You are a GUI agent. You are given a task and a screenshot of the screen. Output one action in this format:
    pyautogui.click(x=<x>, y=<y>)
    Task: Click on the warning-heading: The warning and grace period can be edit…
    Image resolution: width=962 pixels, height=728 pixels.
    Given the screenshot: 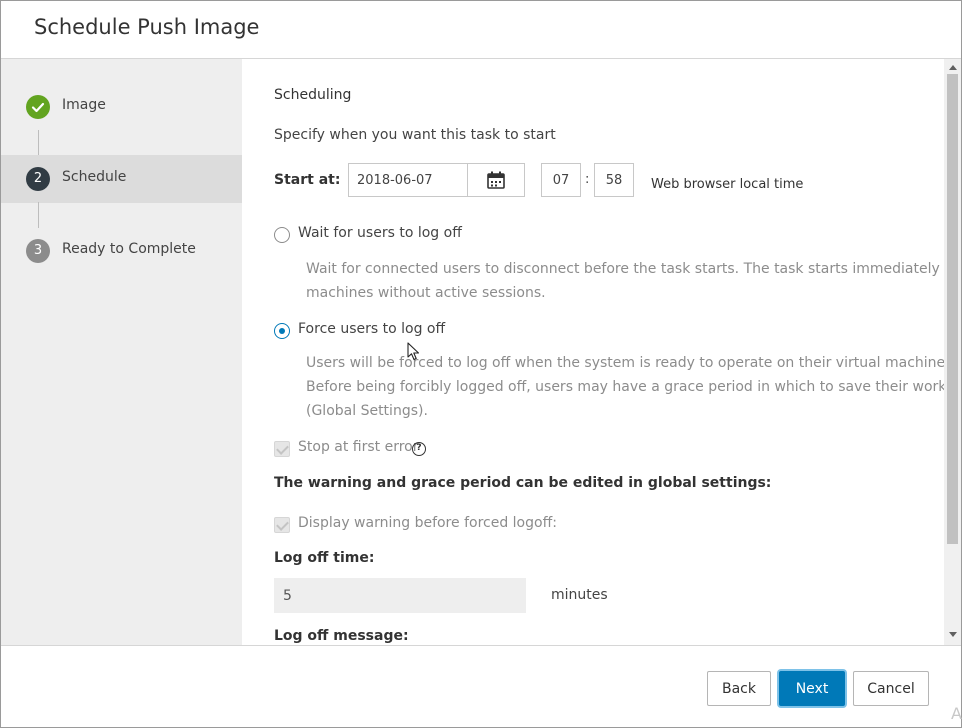 What is the action you would take?
    pyautogui.click(x=523, y=483)
    